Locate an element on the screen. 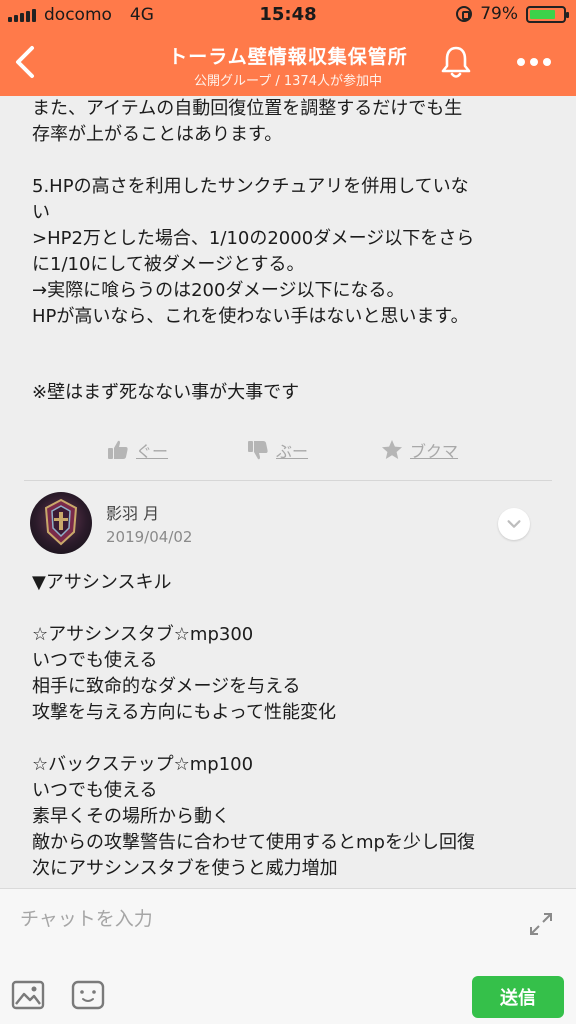 This screenshot has width=576, height=1024. expand-arrows-icon is located at coordinates (541, 924).